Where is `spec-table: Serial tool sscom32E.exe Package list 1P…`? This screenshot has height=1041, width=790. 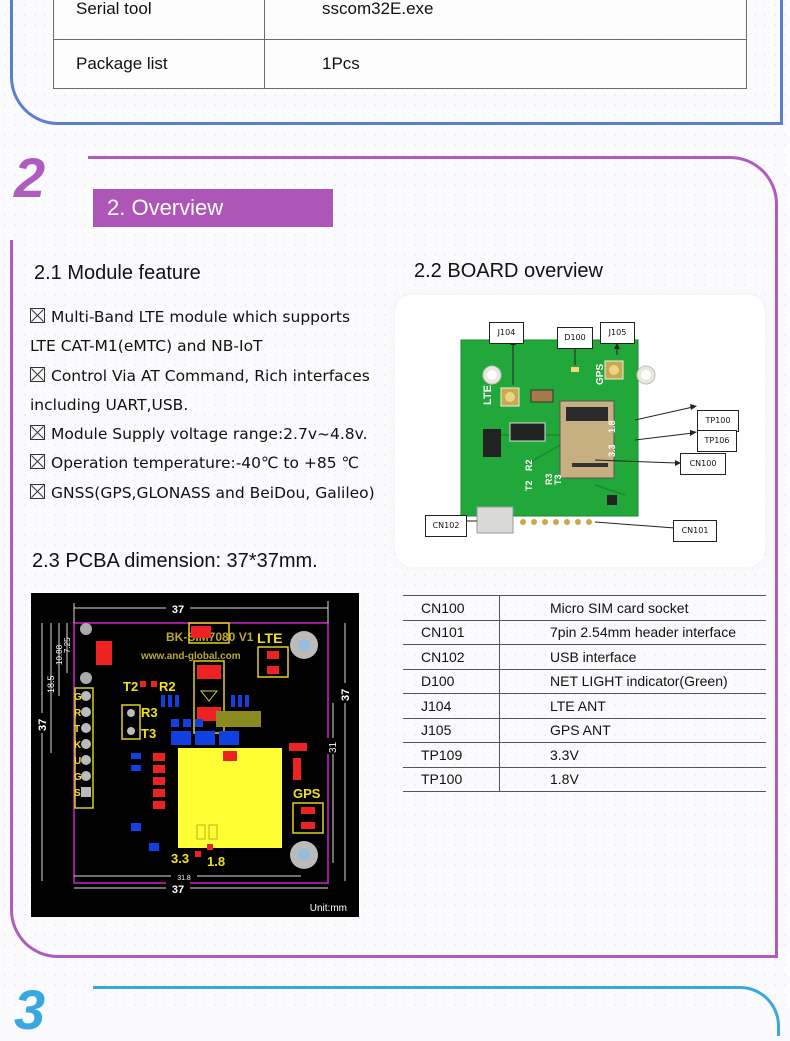
spec-table: Serial tool sscom32E.exe Package list 1P… is located at coordinates (400, 44).